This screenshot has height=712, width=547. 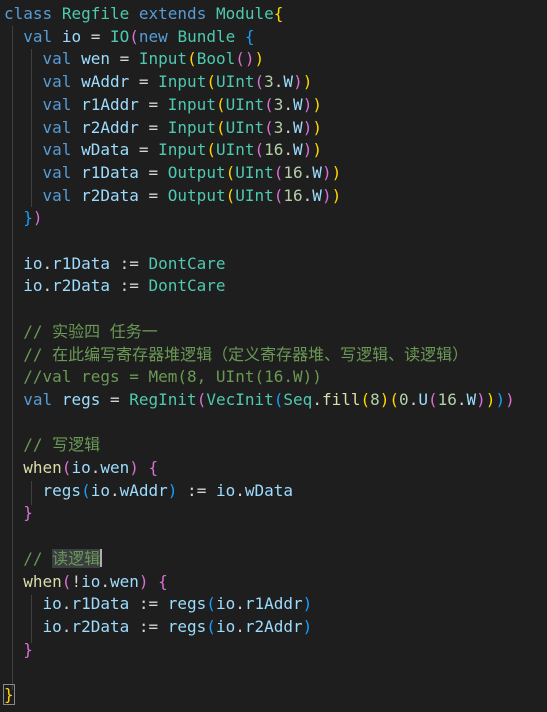 I want to click on code-line: io.r2Data := regs(io.r2Addr), so click(x=158, y=627).